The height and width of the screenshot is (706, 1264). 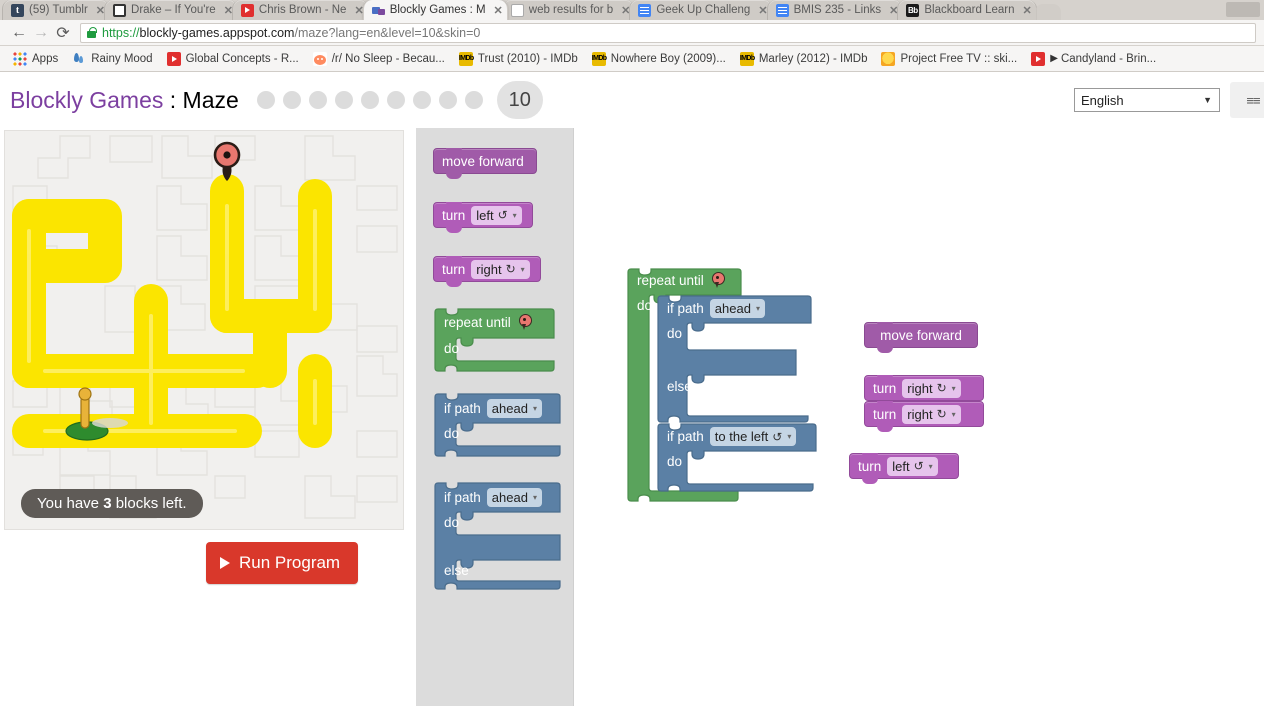 I want to click on toolbox-block-turn-left: turn left ↺ ▾, so click(x=483, y=217).